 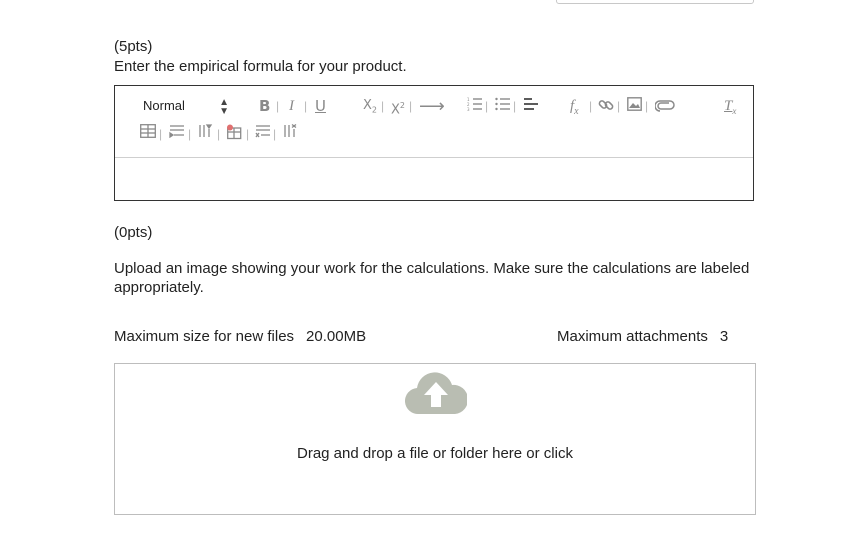 What do you see at coordinates (398, 107) in the screenshot?
I see `superscript-icon: X2` at bounding box center [398, 107].